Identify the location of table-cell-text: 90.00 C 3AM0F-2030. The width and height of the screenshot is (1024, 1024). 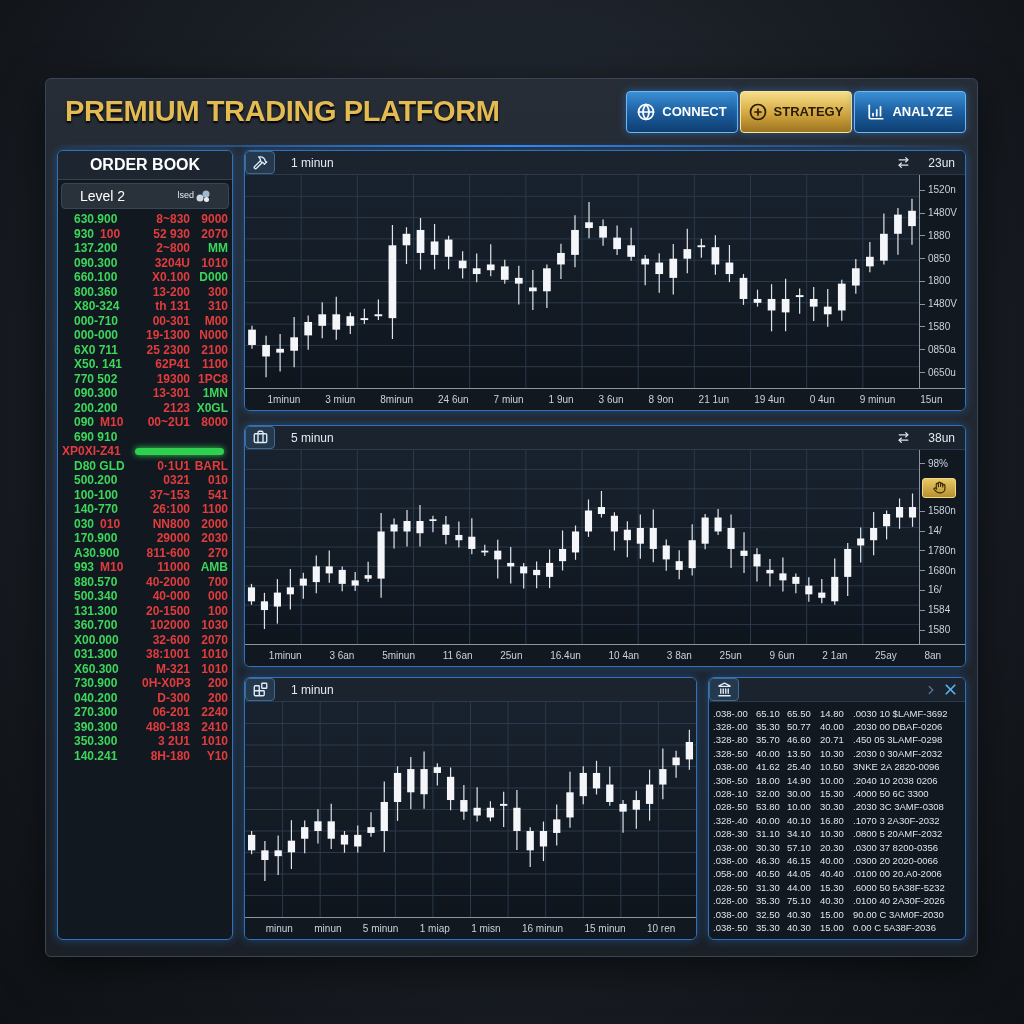
(899, 914).